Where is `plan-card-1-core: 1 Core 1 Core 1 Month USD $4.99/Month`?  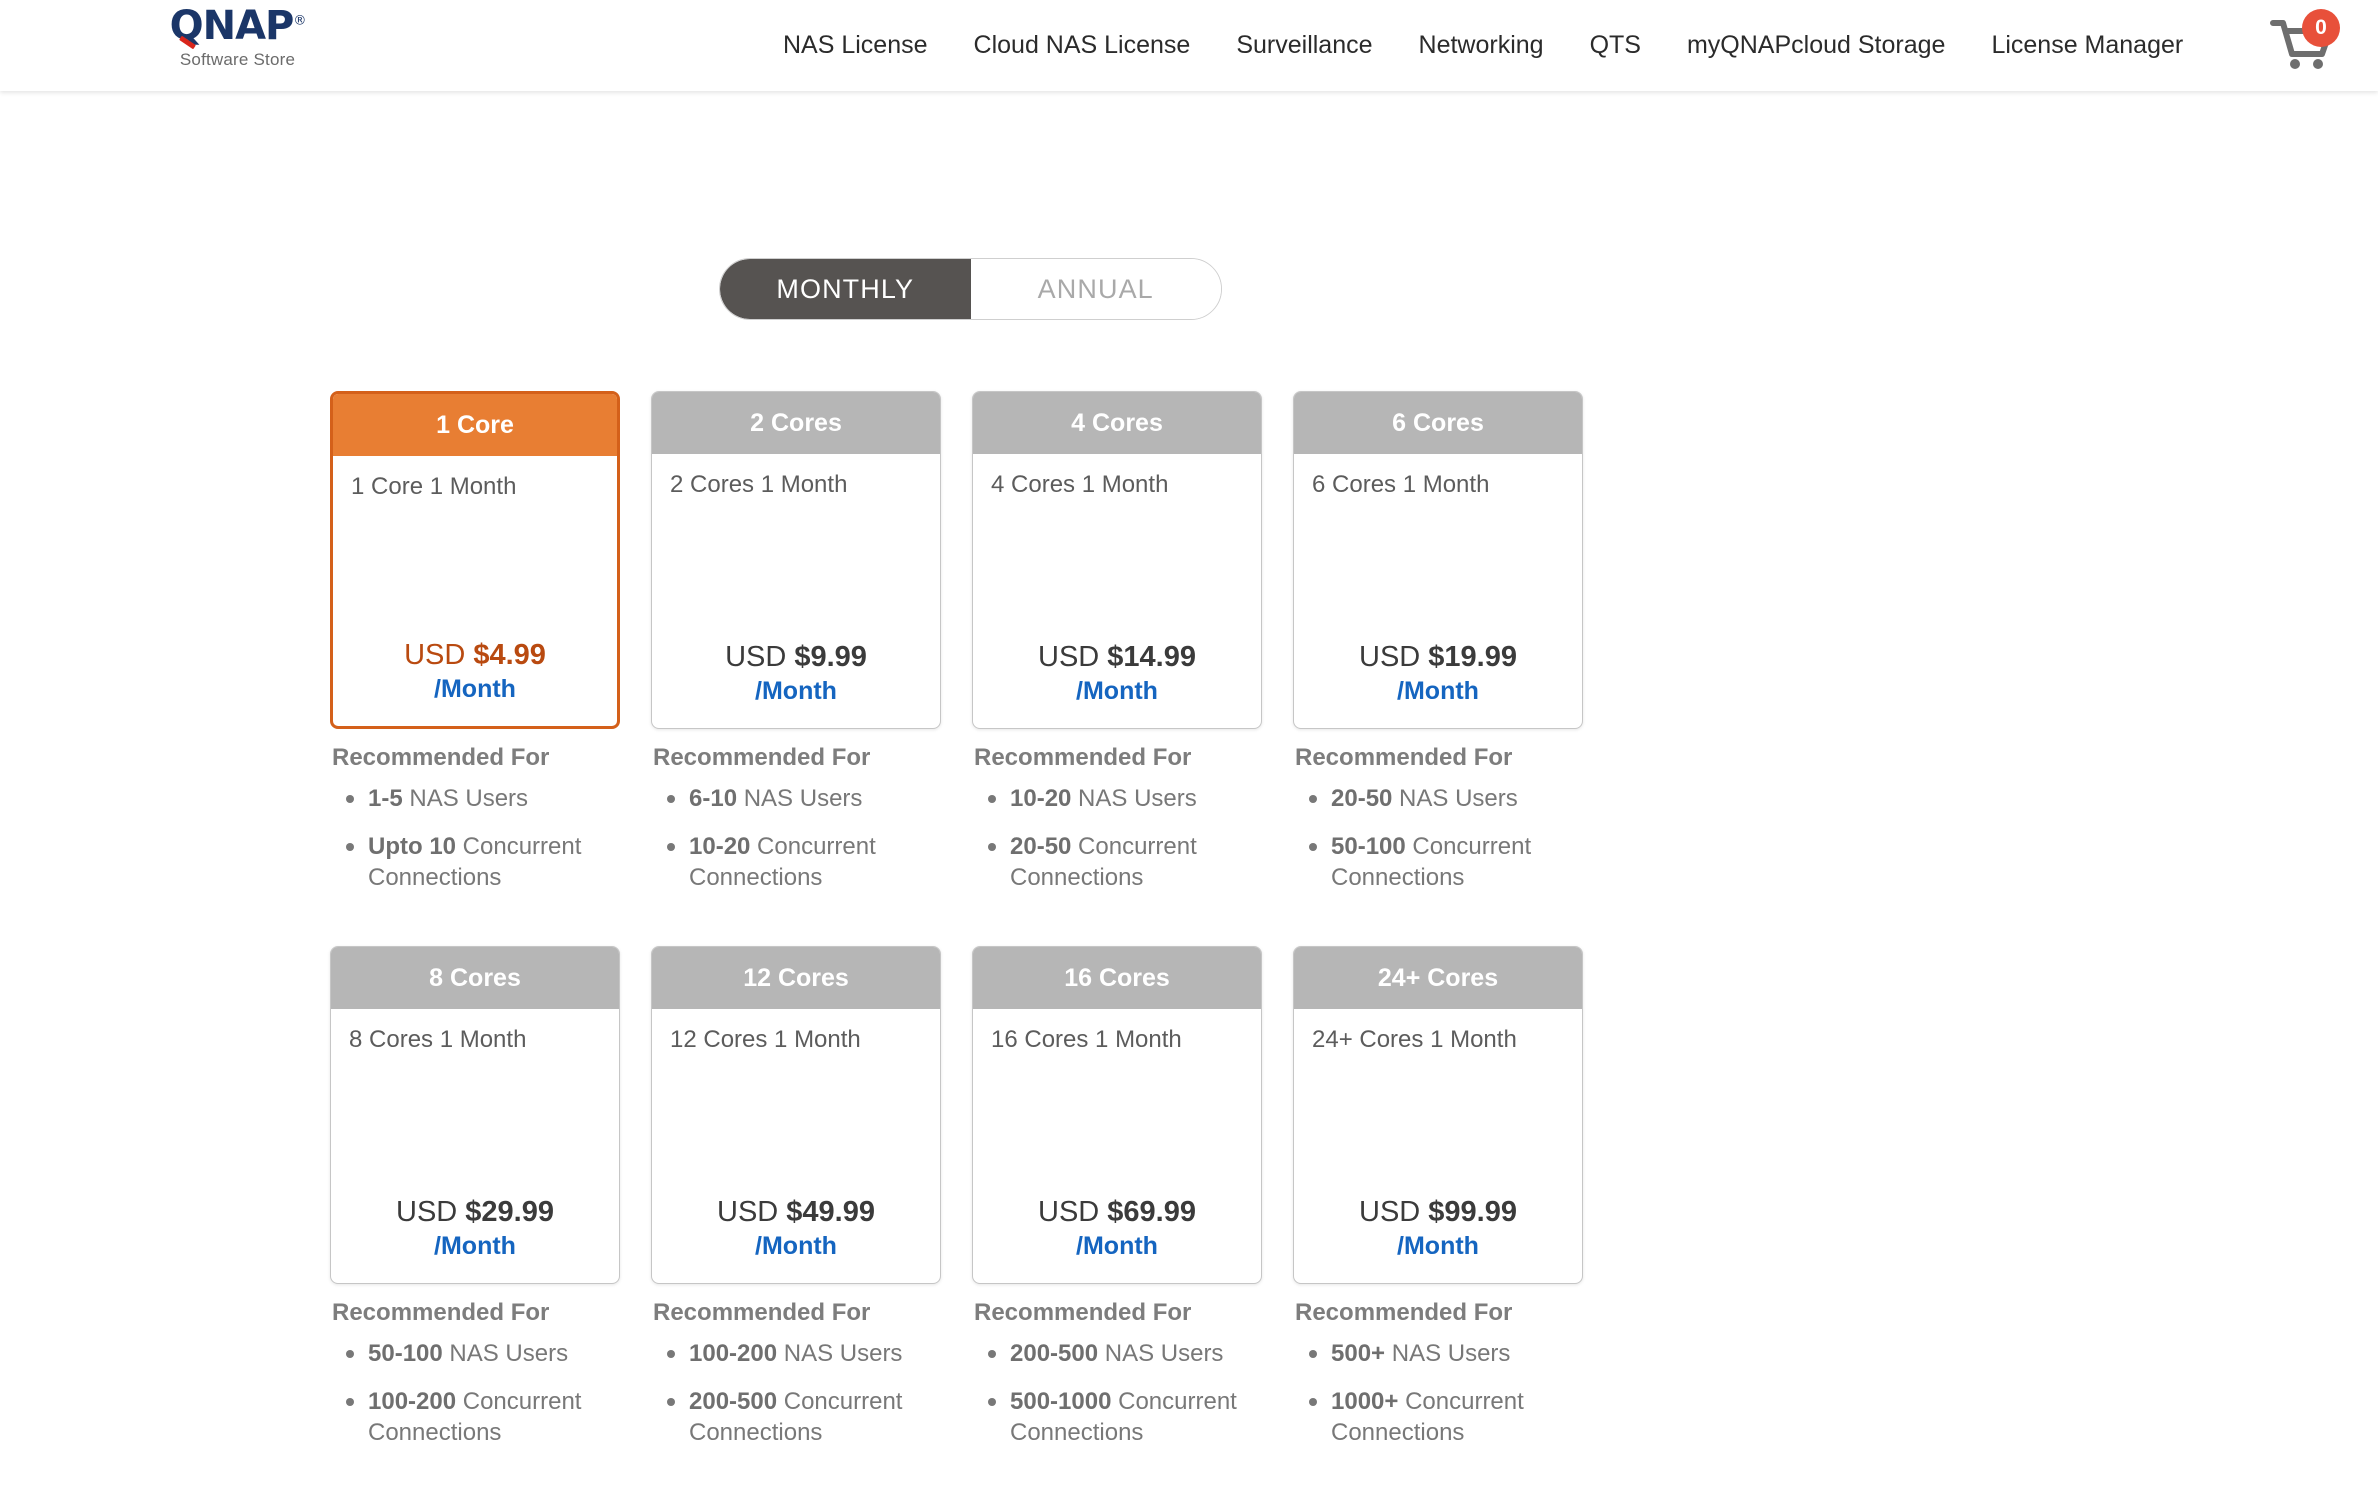 plan-card-1-core: 1 Core 1 Core 1 Month USD $4.99/Month is located at coordinates (475, 560).